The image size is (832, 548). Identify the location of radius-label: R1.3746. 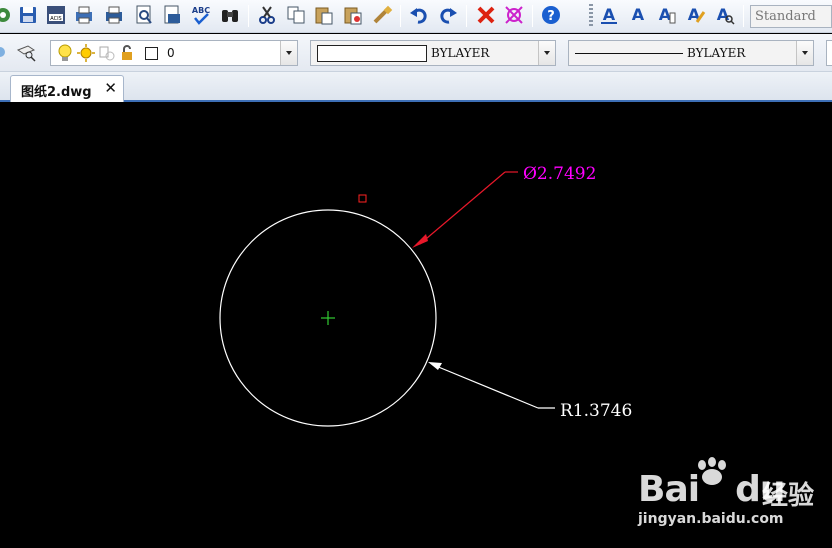
(596, 411).